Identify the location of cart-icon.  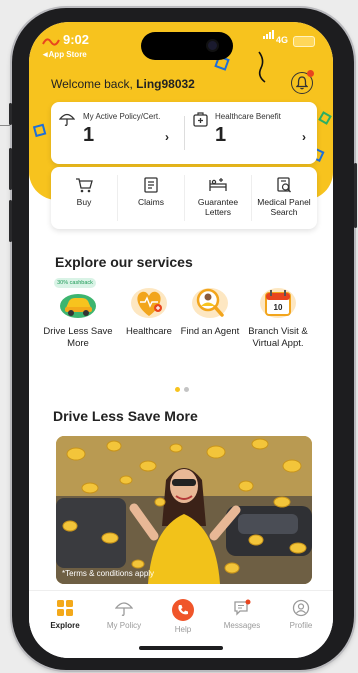
(84, 185).